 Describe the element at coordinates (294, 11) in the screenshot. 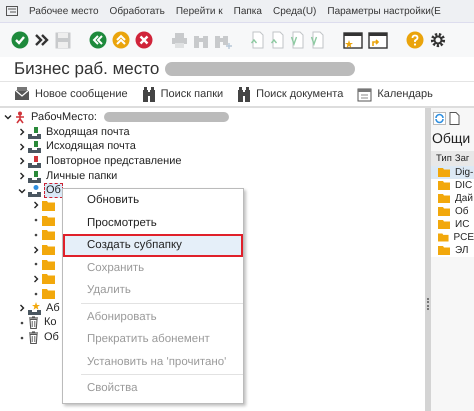

I see `menu-item: Среда(U)` at that location.